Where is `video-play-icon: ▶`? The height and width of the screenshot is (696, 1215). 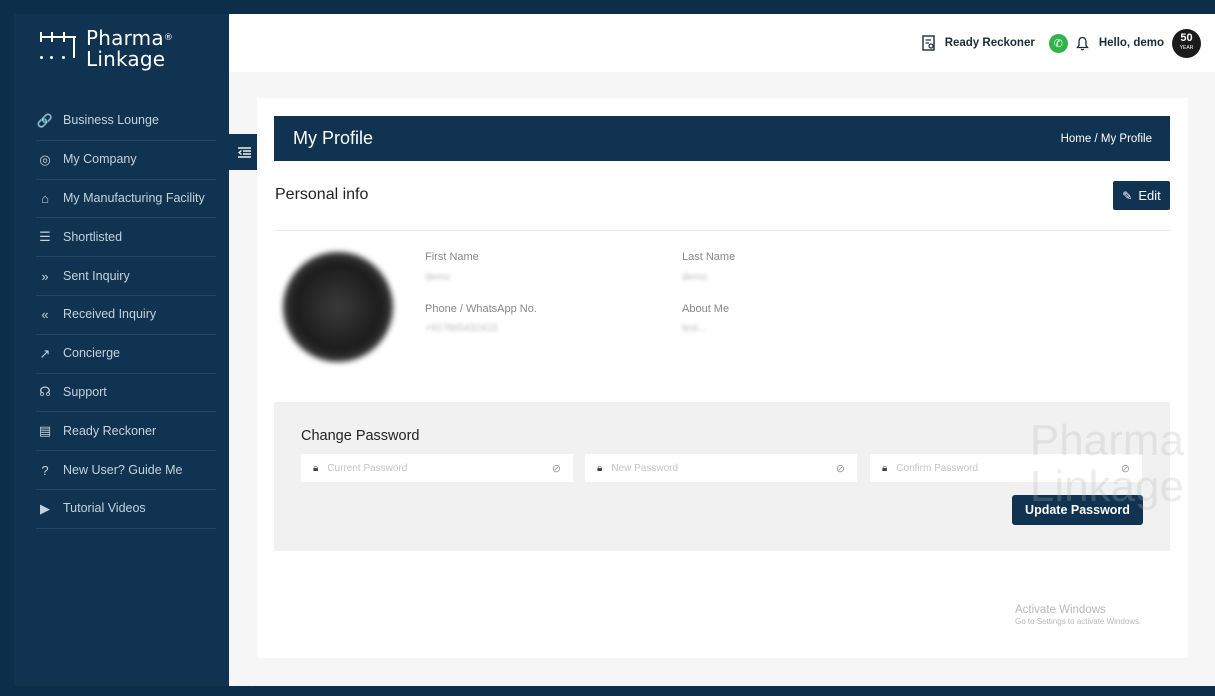 video-play-icon: ▶ is located at coordinates (45, 508).